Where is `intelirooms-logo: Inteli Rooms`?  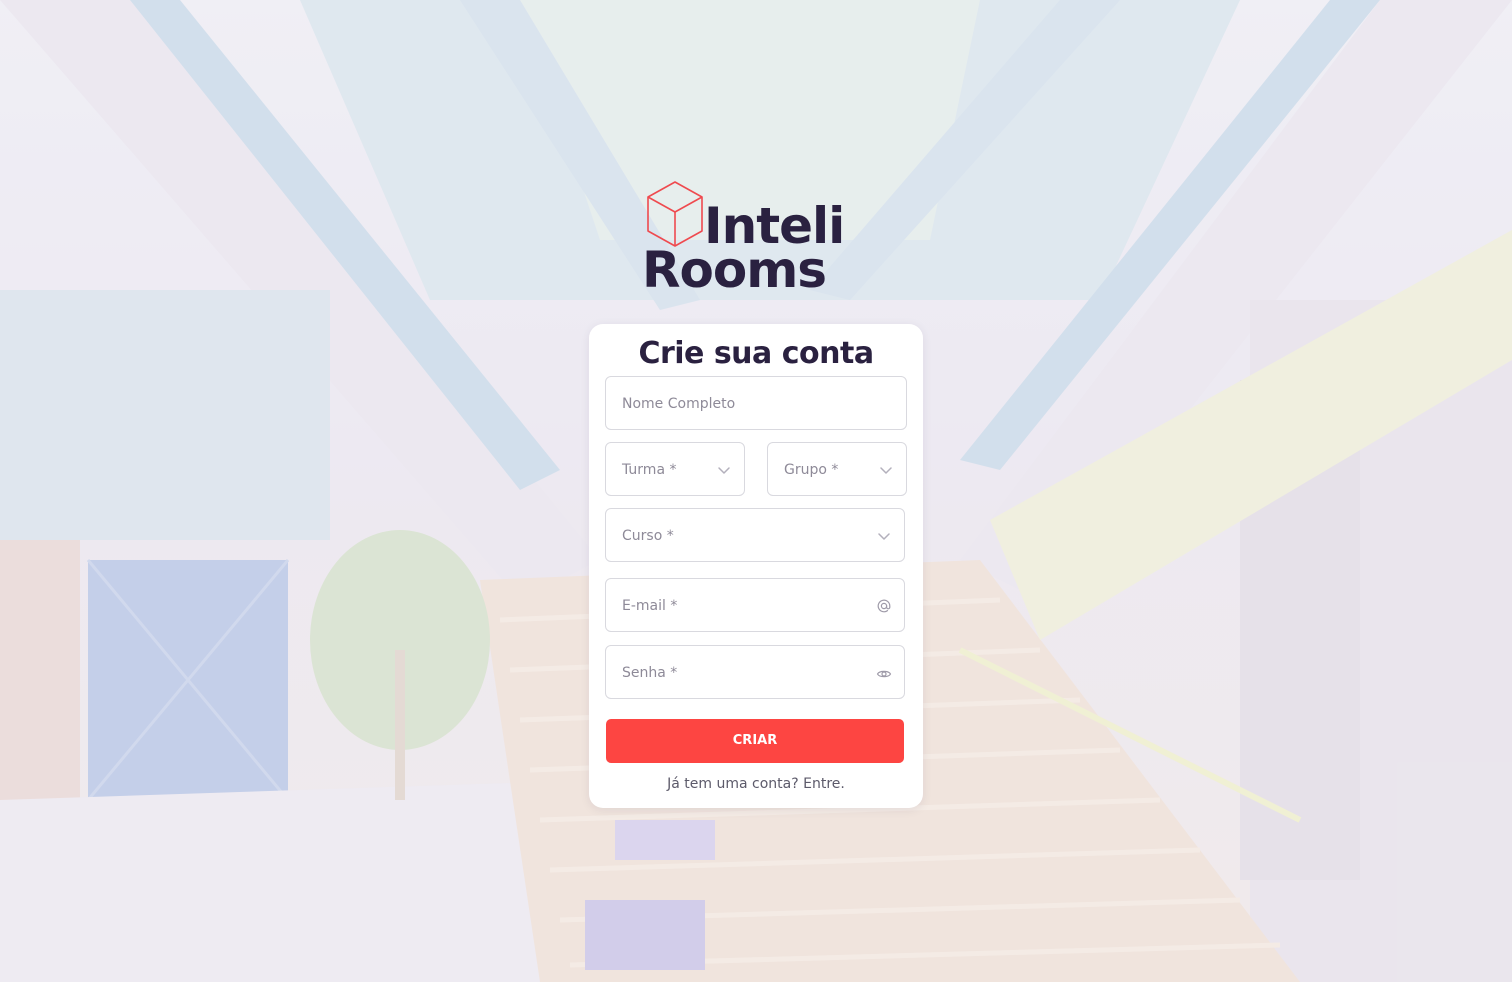 intelirooms-logo: Inteli Rooms is located at coordinates (760, 239).